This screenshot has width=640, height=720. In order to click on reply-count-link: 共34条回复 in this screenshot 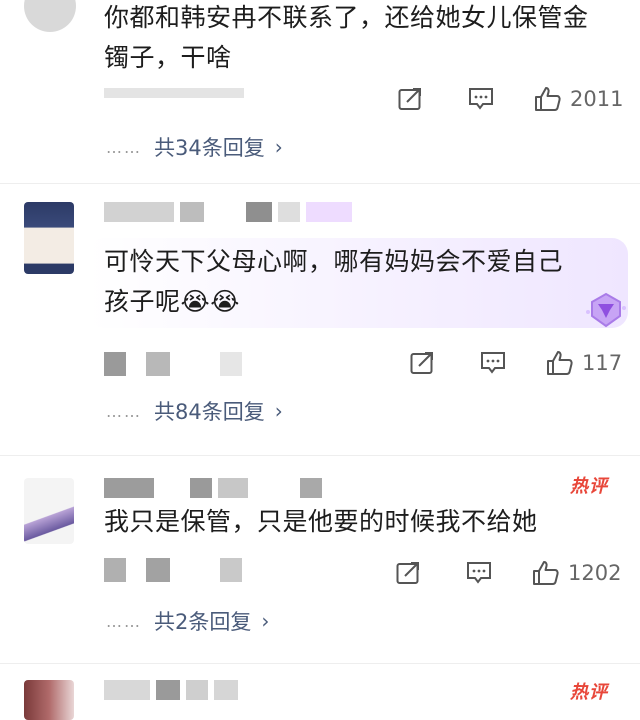, I will do `click(209, 147)`.